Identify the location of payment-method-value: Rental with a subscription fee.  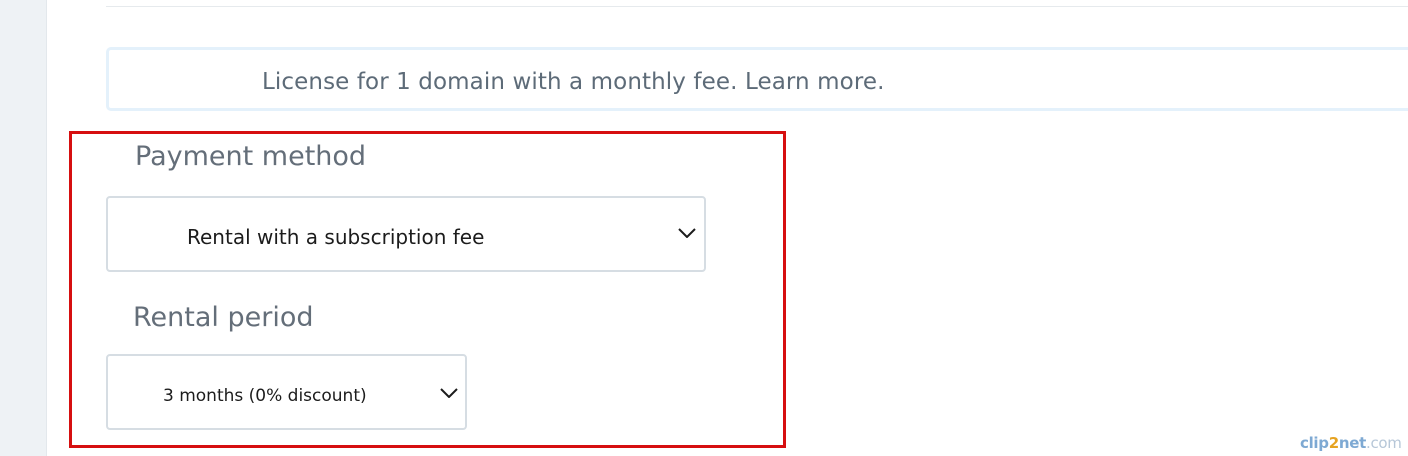
(336, 237).